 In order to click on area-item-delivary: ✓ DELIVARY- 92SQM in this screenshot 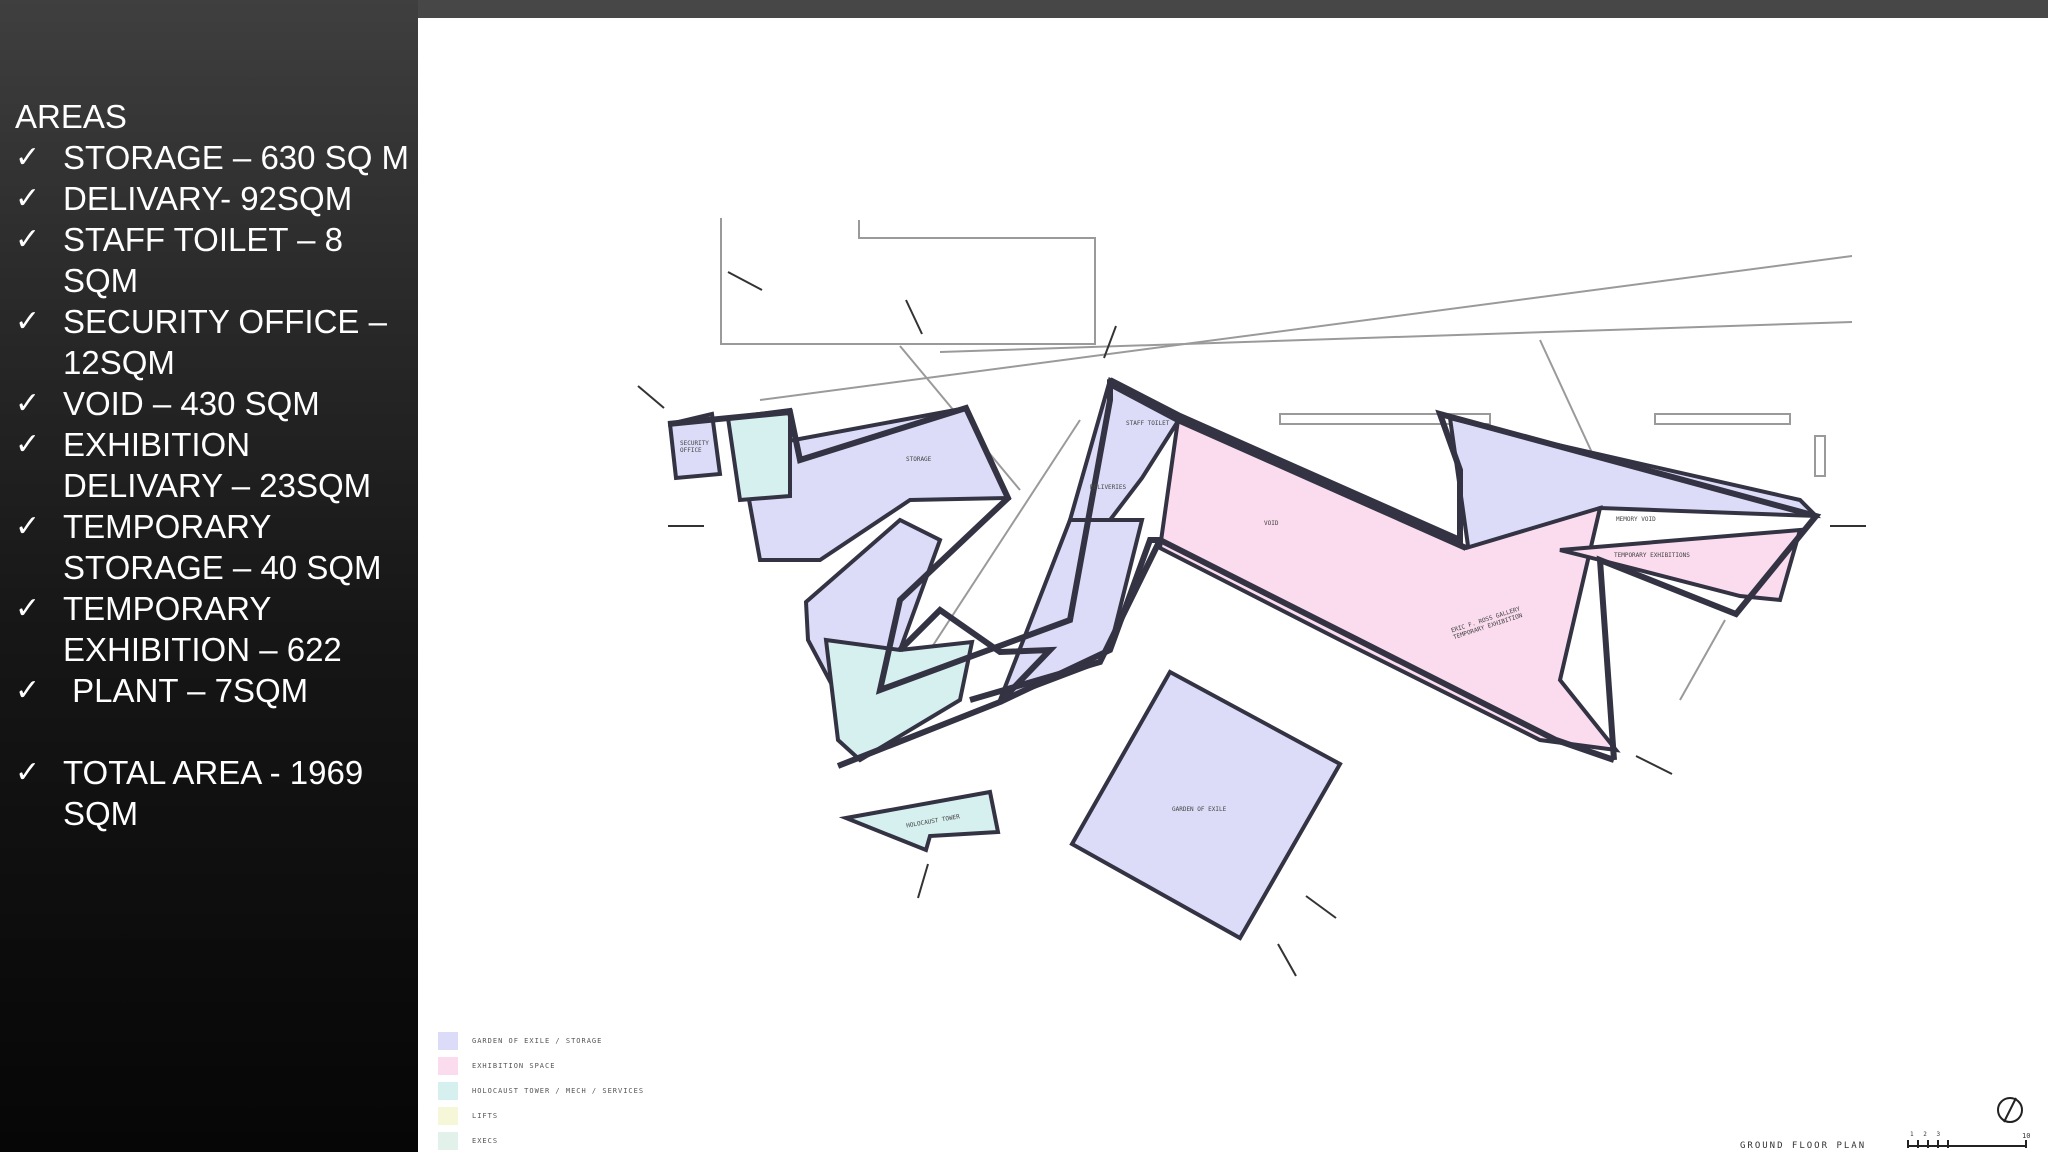, I will do `click(215, 198)`.